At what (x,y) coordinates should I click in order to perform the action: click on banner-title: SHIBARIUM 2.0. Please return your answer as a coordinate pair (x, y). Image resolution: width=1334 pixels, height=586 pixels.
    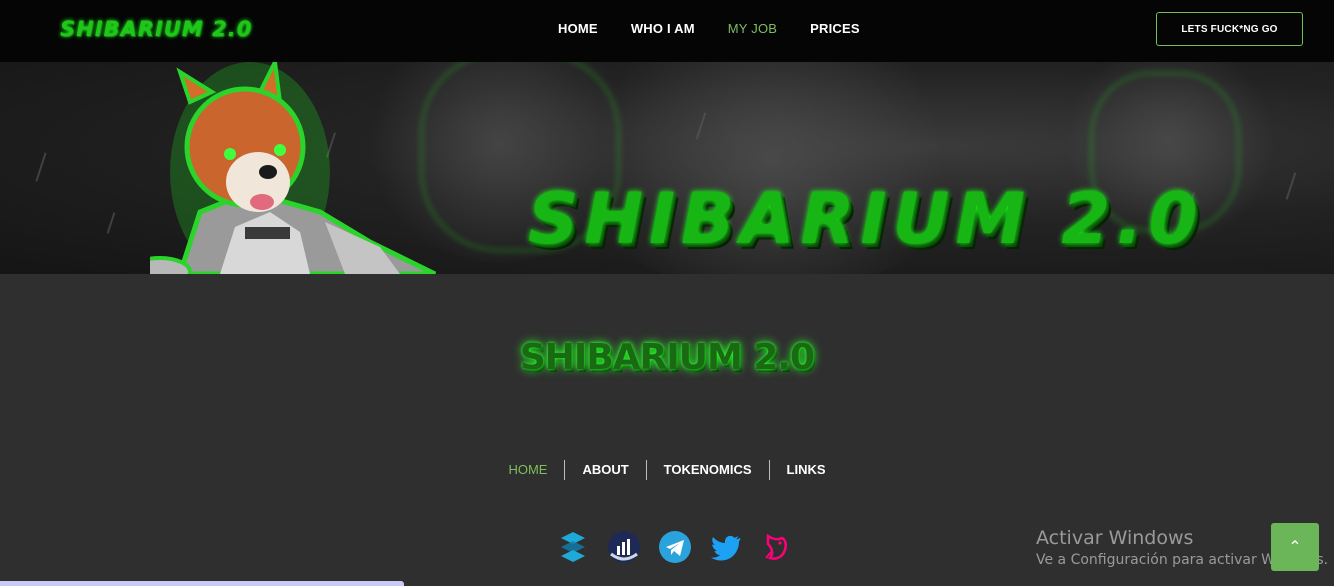
    Looking at the image, I should click on (866, 219).